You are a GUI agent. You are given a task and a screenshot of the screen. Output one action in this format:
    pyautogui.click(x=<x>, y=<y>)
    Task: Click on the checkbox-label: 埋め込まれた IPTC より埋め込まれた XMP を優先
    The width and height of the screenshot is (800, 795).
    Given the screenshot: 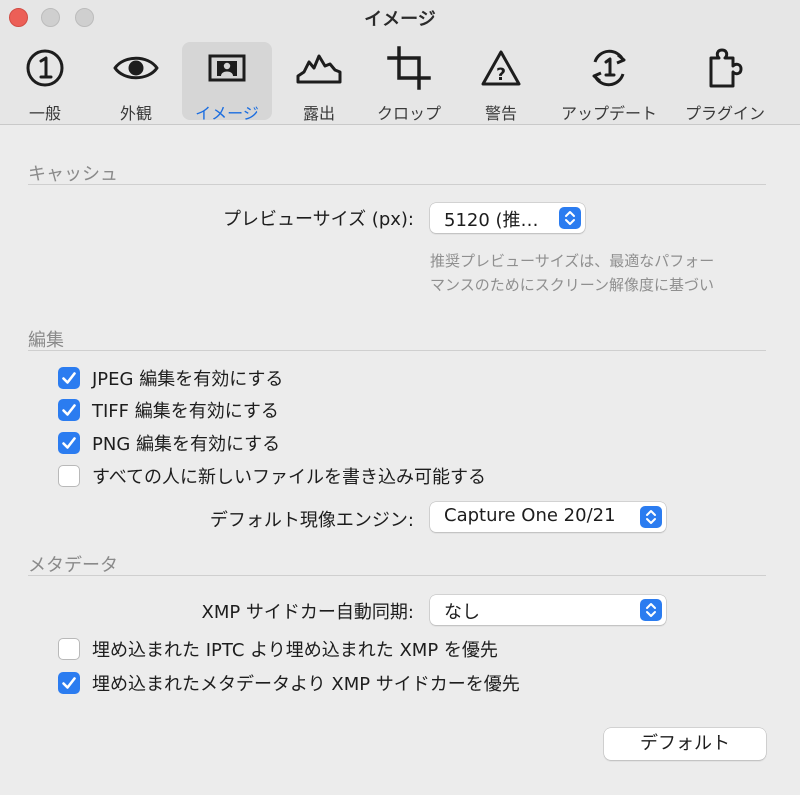 What is the action you would take?
    pyautogui.click(x=295, y=650)
    